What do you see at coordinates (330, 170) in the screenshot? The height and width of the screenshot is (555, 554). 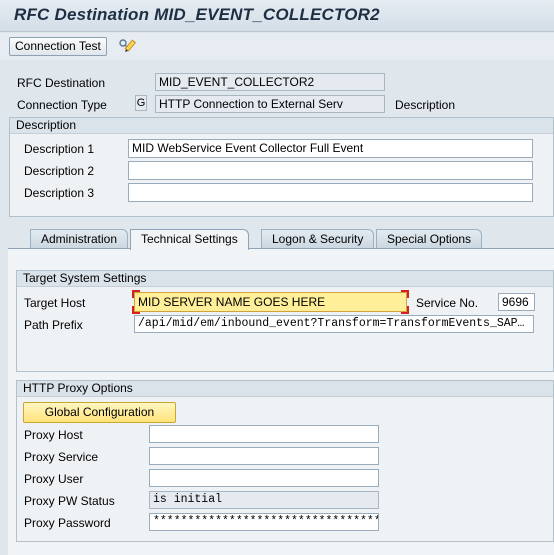 I see `description2-input` at bounding box center [330, 170].